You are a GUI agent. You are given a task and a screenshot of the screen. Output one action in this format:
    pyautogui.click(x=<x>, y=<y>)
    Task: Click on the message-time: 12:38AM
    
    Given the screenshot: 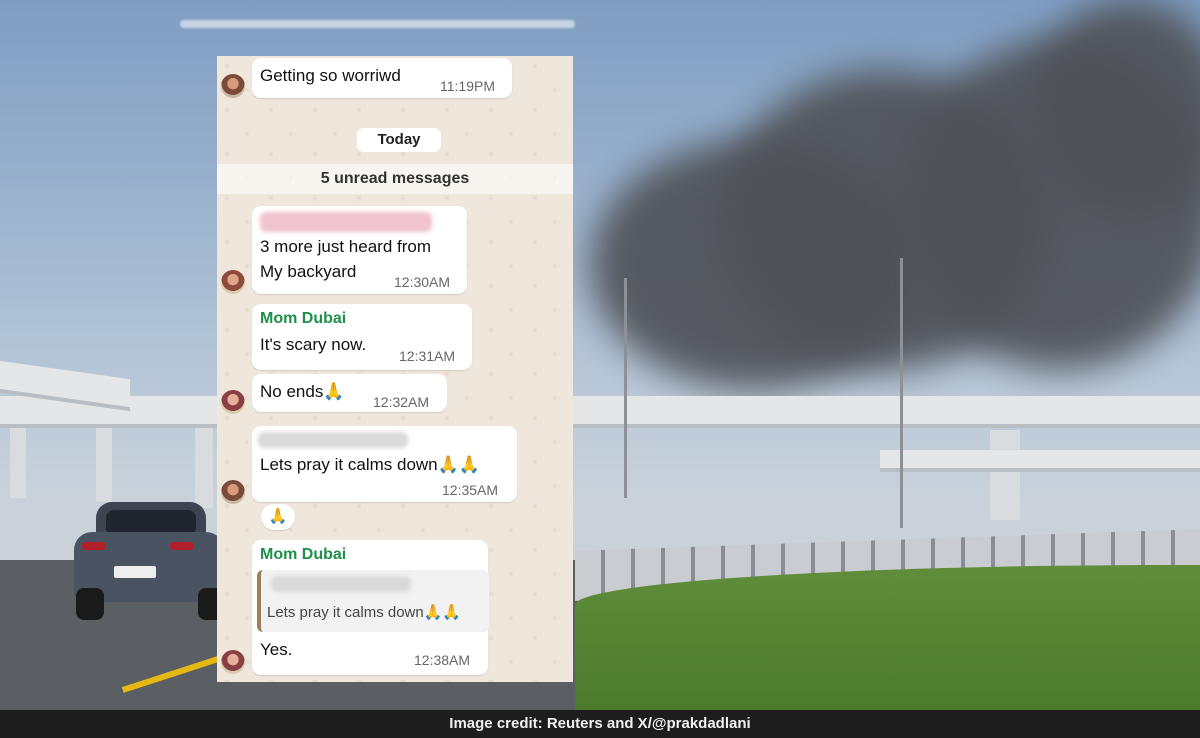 What is the action you would take?
    pyautogui.click(x=442, y=660)
    